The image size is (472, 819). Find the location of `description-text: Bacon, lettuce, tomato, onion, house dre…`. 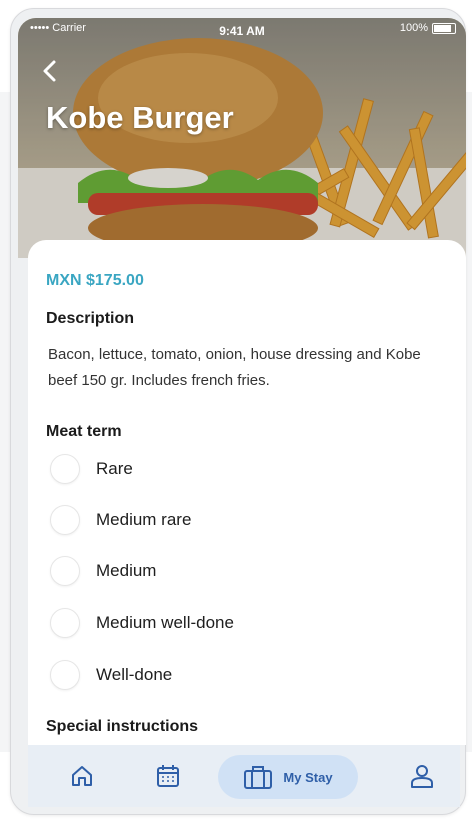

description-text: Bacon, lettuce, tomato, onion, house dre… is located at coordinates (234, 367).